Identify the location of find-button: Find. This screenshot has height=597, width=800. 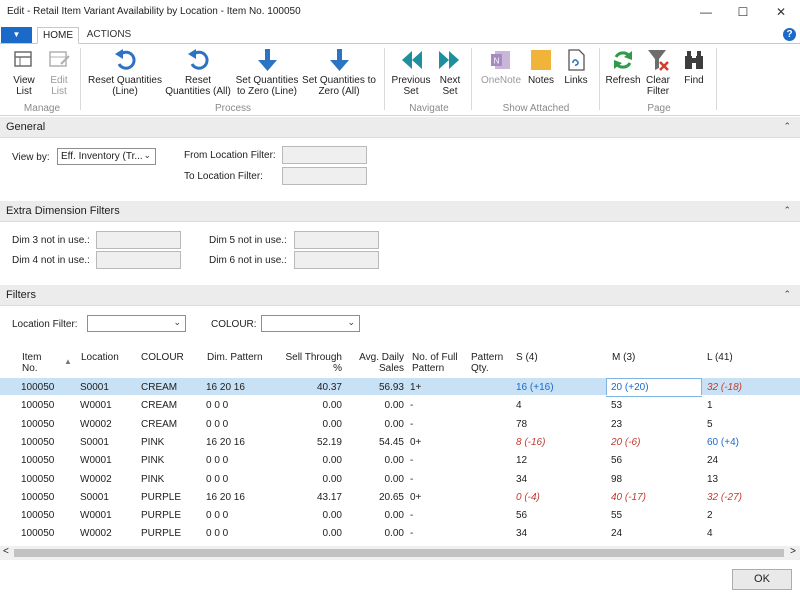
(694, 67).